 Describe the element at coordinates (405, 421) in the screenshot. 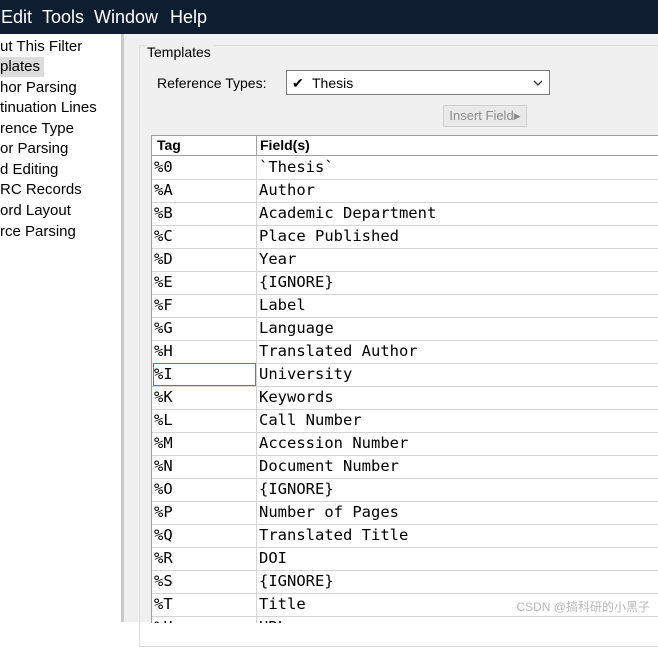

I see `table-row: %L Call Number` at that location.